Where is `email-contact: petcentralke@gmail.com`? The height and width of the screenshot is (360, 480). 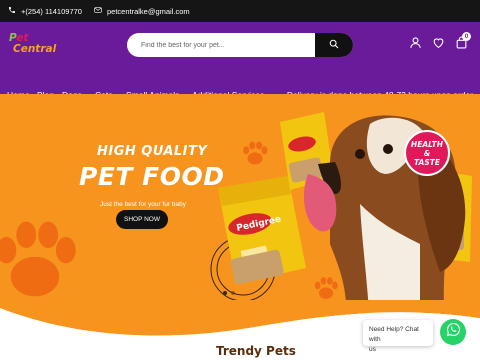 email-contact: petcentralke@gmail.com is located at coordinates (142, 11).